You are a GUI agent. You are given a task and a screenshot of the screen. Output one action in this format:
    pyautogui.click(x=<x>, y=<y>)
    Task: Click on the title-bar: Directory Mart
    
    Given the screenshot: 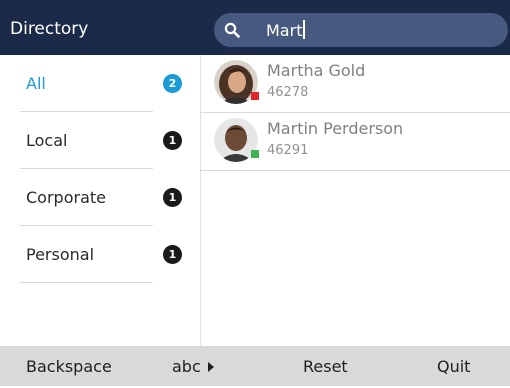 What is the action you would take?
    pyautogui.click(x=255, y=27)
    